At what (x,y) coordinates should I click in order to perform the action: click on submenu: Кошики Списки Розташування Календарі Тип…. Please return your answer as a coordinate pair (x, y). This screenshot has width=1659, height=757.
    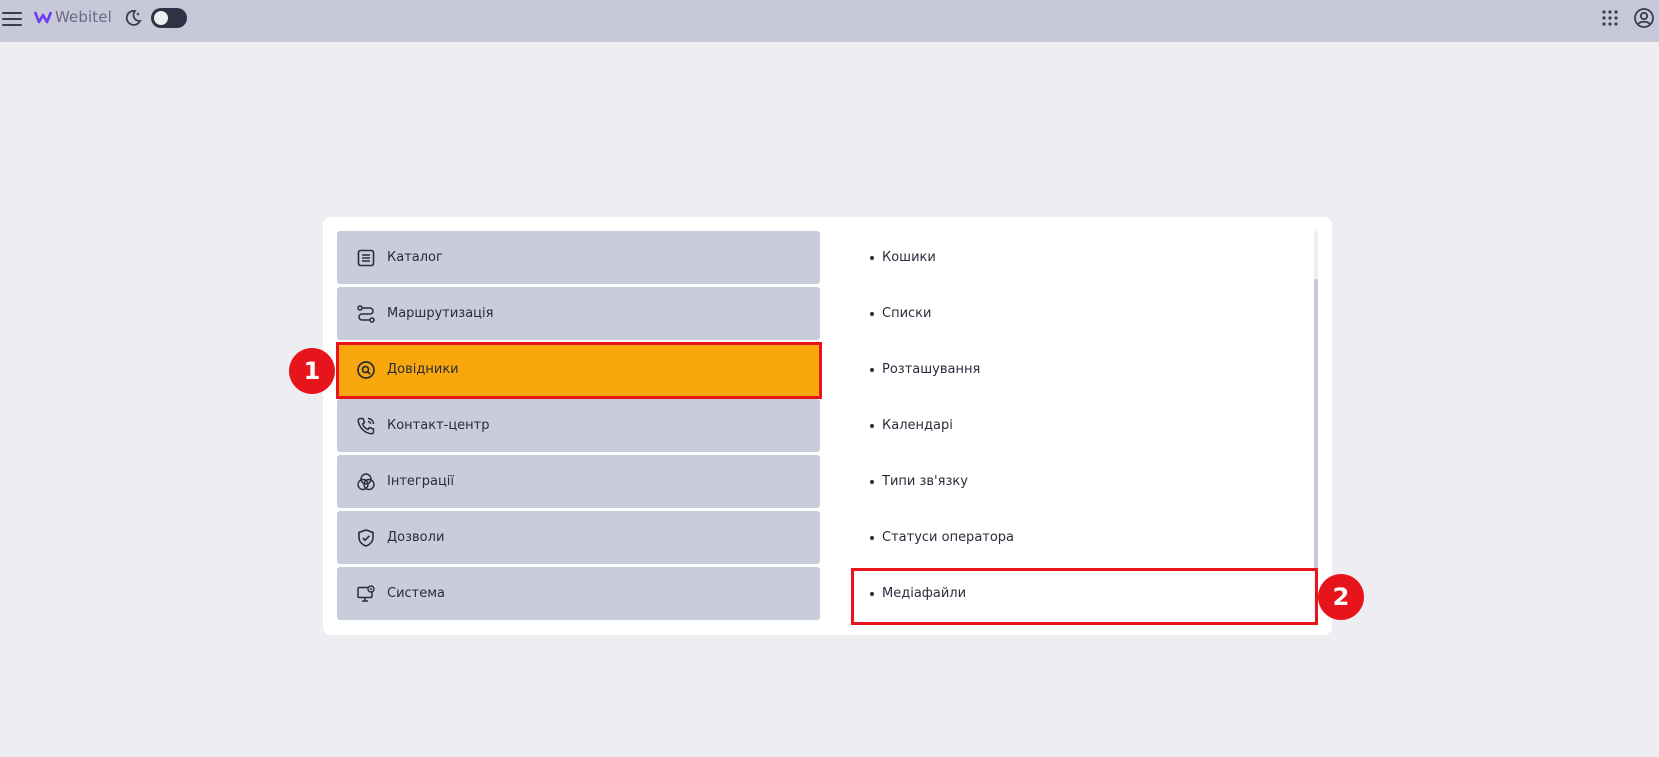
    Looking at the image, I should click on (1078, 427).